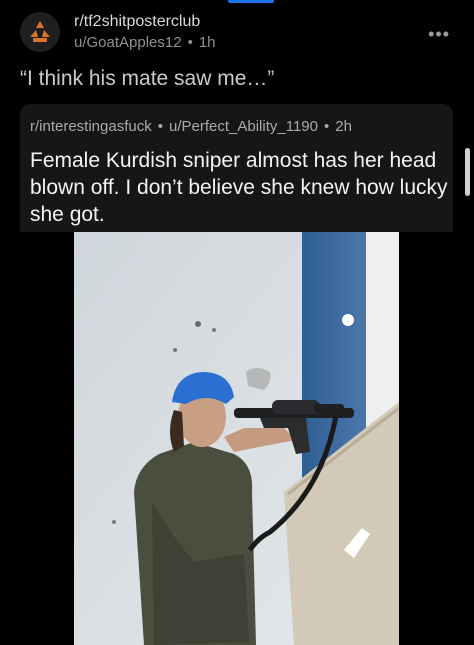 This screenshot has width=474, height=645. Describe the element at coordinates (40, 32) in the screenshot. I see `tf2-logo-icon` at that location.